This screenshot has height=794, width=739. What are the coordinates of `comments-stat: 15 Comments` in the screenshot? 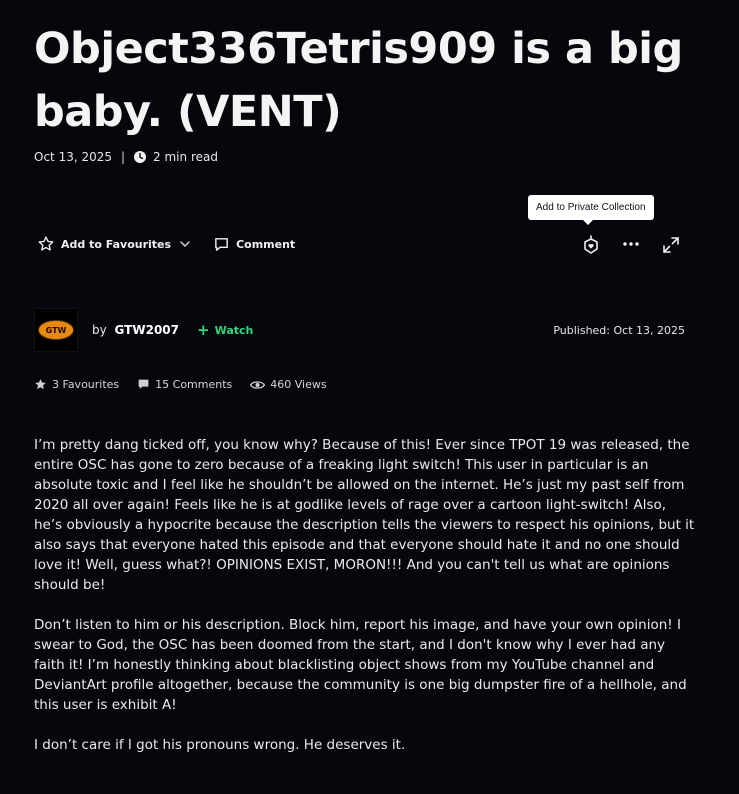 It's located at (184, 384).